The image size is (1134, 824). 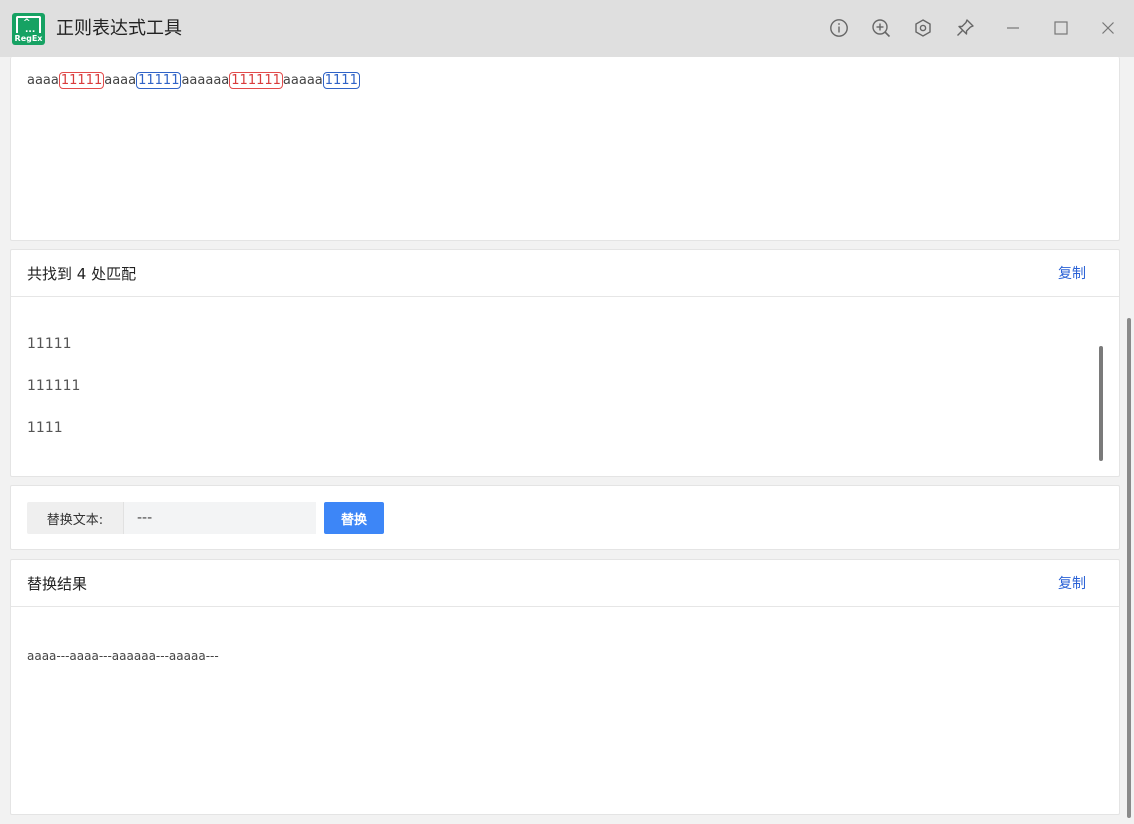 I want to click on matches-count-title: 共找到 4 处匹配, so click(x=82, y=274).